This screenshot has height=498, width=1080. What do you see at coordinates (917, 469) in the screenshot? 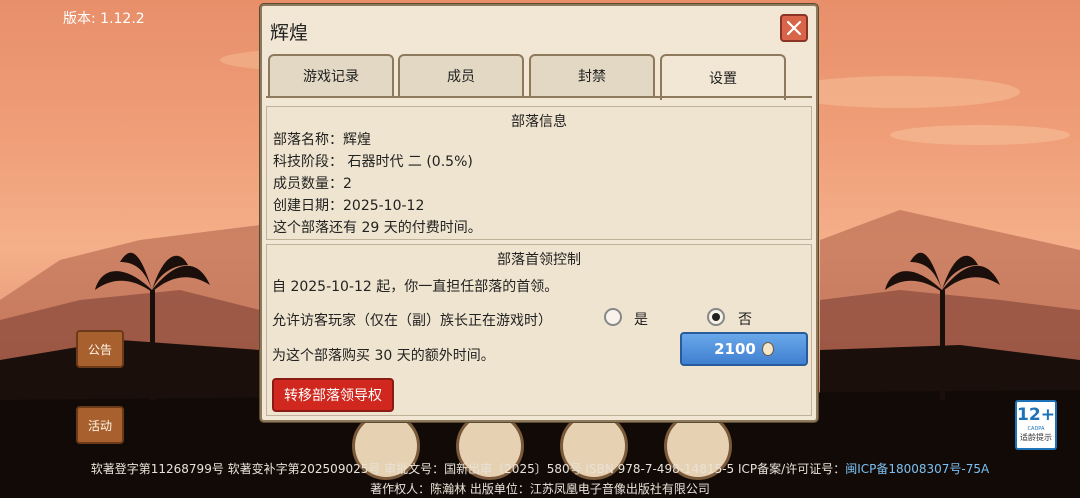
I see `icp-link: 闽ICP备18008307号-75A` at bounding box center [917, 469].